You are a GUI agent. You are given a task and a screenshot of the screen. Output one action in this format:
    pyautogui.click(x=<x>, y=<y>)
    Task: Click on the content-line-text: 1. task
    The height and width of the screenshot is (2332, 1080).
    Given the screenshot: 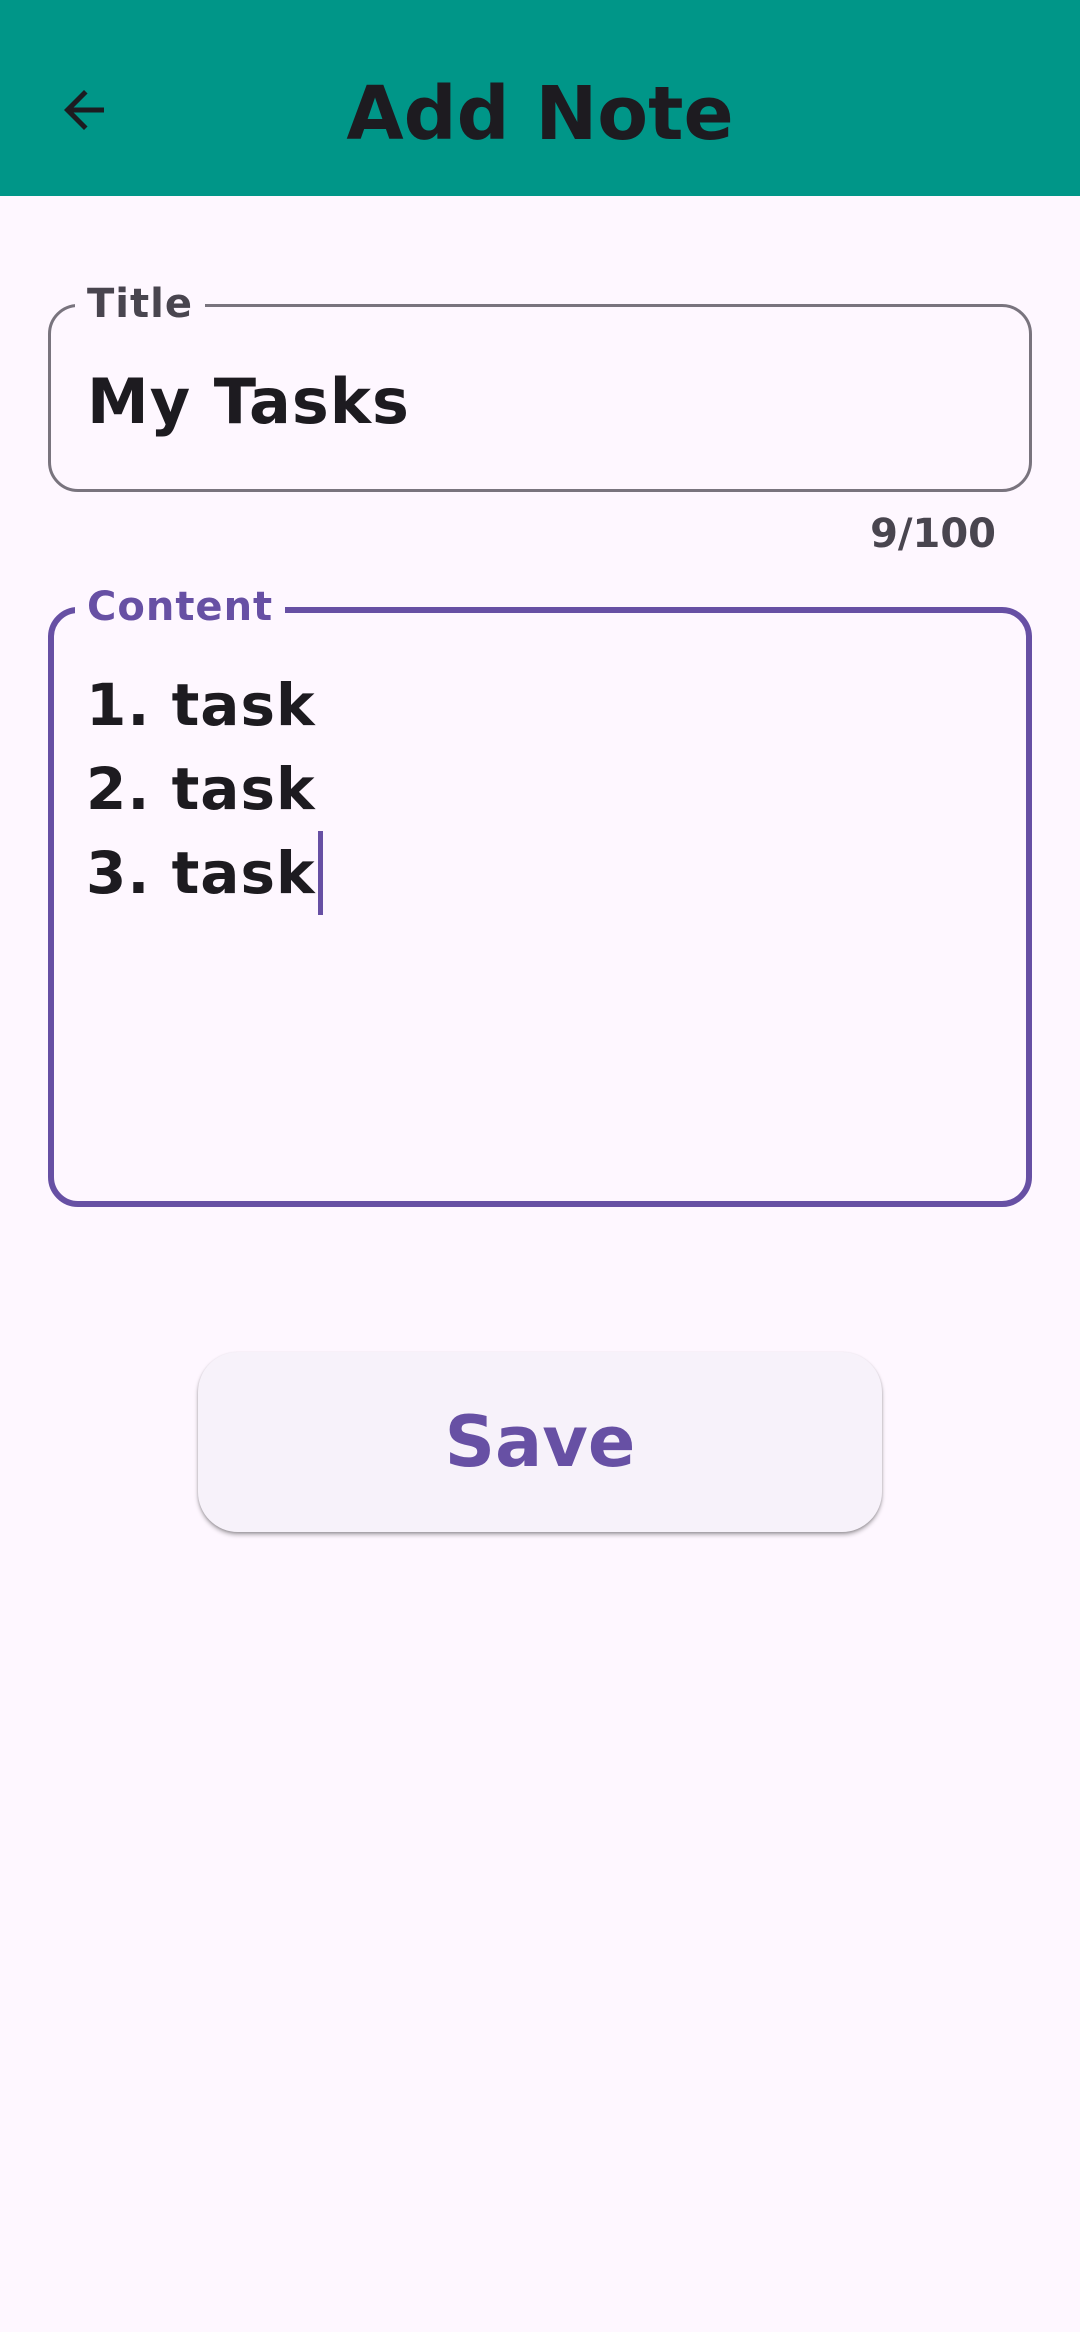 What is the action you would take?
    pyautogui.click(x=201, y=705)
    